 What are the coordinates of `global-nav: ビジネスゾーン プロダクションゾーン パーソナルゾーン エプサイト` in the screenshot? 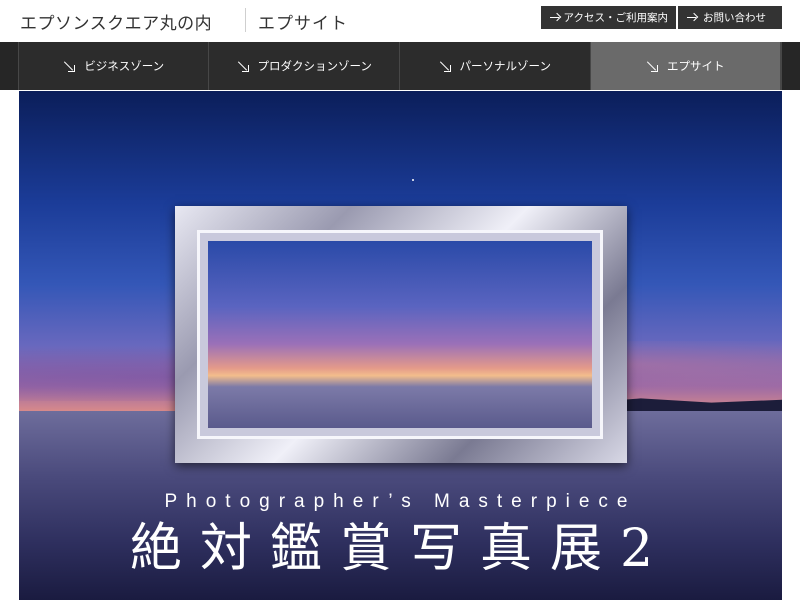 It's located at (400, 66).